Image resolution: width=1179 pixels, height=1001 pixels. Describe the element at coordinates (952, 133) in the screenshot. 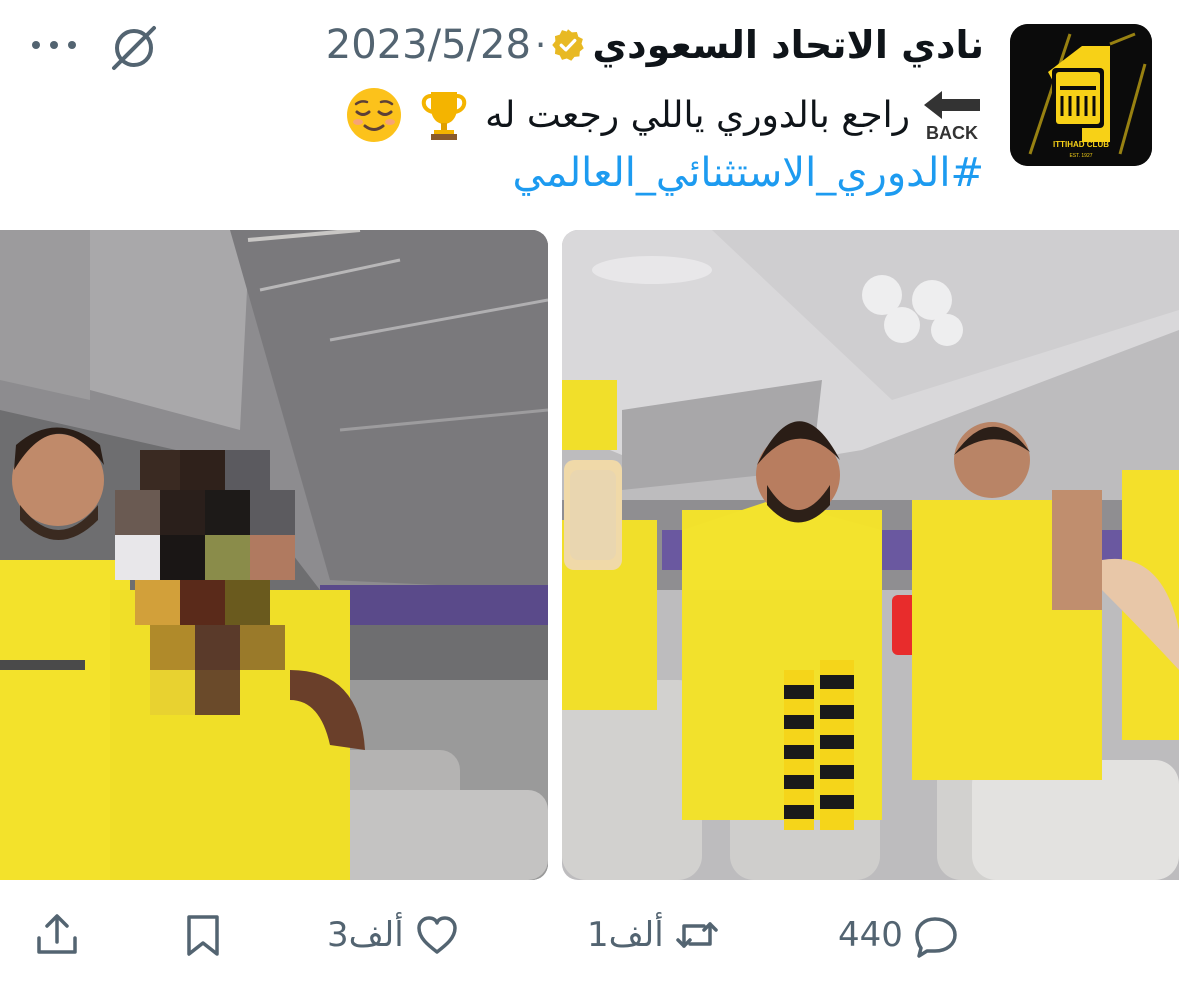

I see `back-label: BACK` at that location.